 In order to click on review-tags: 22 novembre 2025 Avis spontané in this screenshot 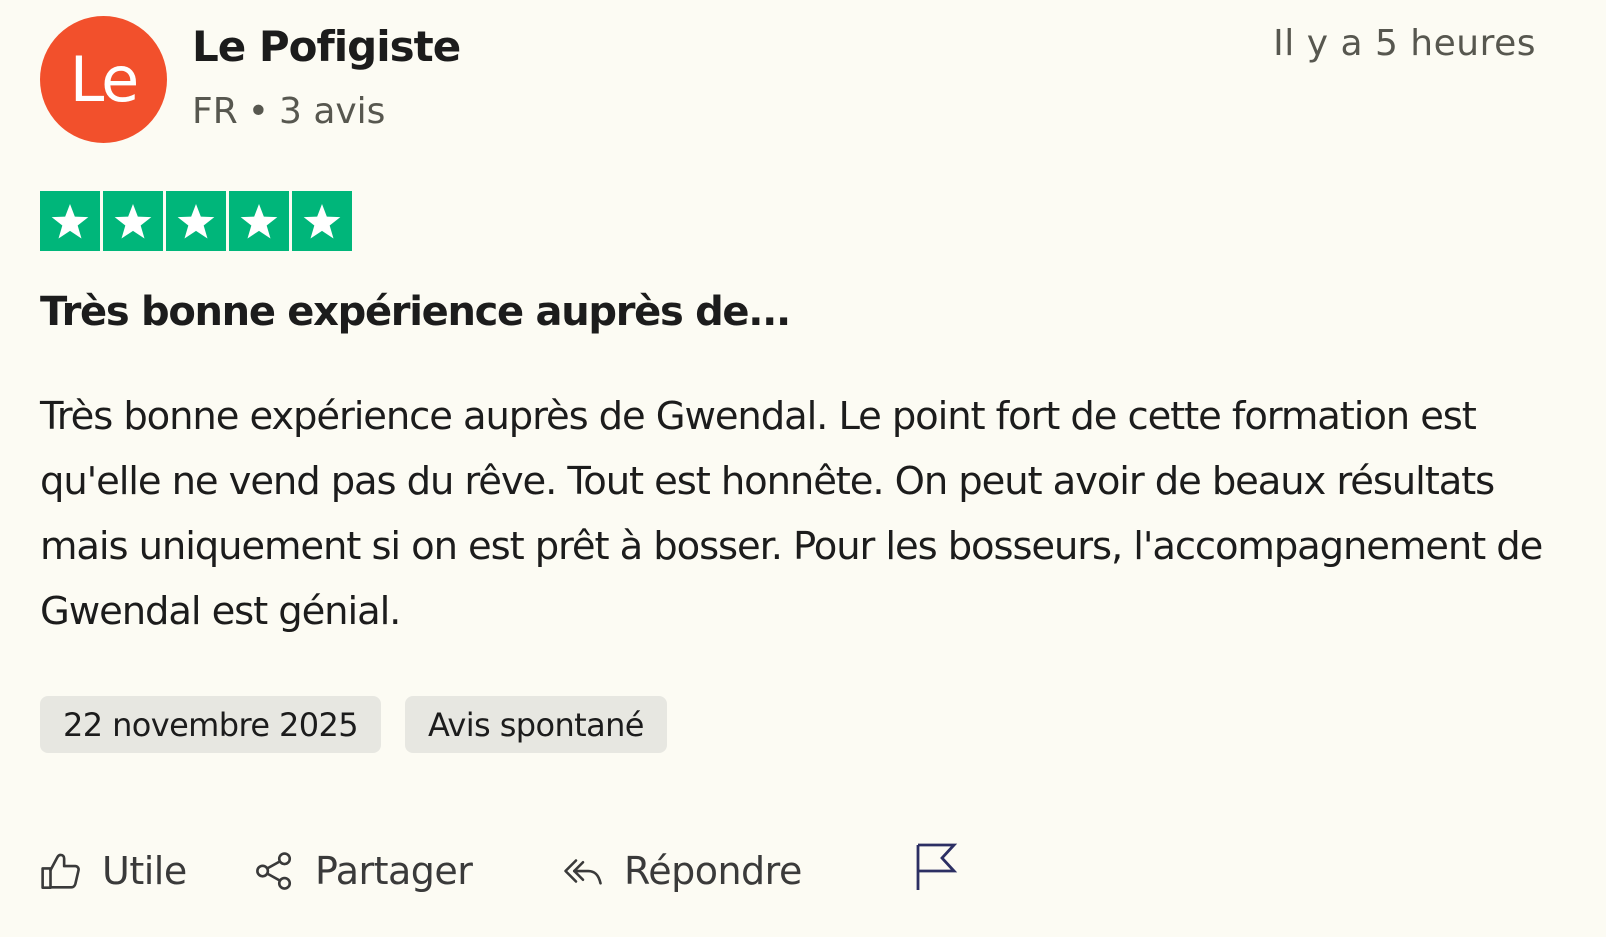, I will do `click(353, 724)`.